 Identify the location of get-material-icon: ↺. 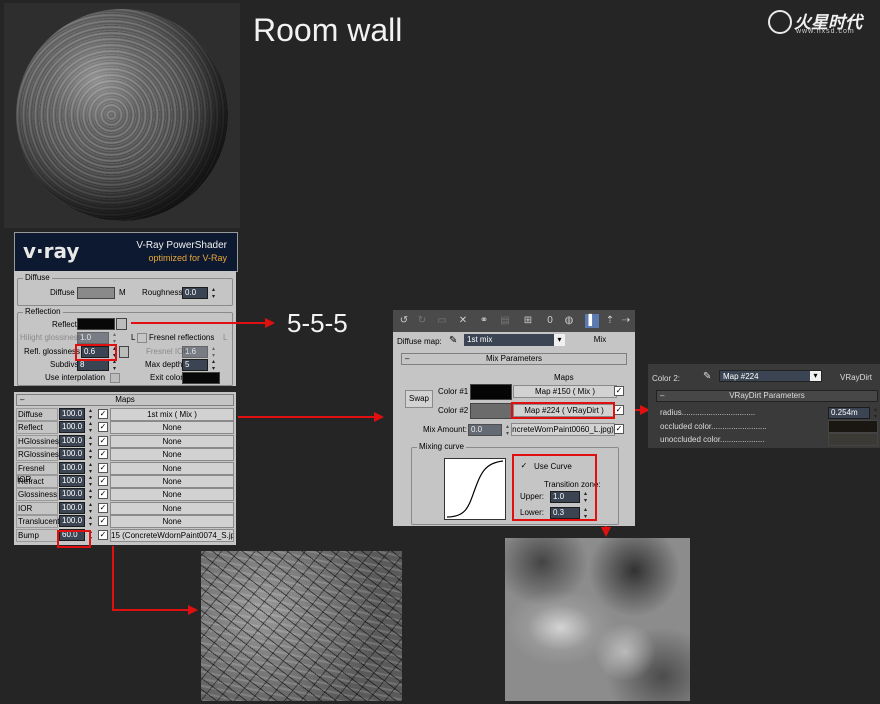
(404, 321).